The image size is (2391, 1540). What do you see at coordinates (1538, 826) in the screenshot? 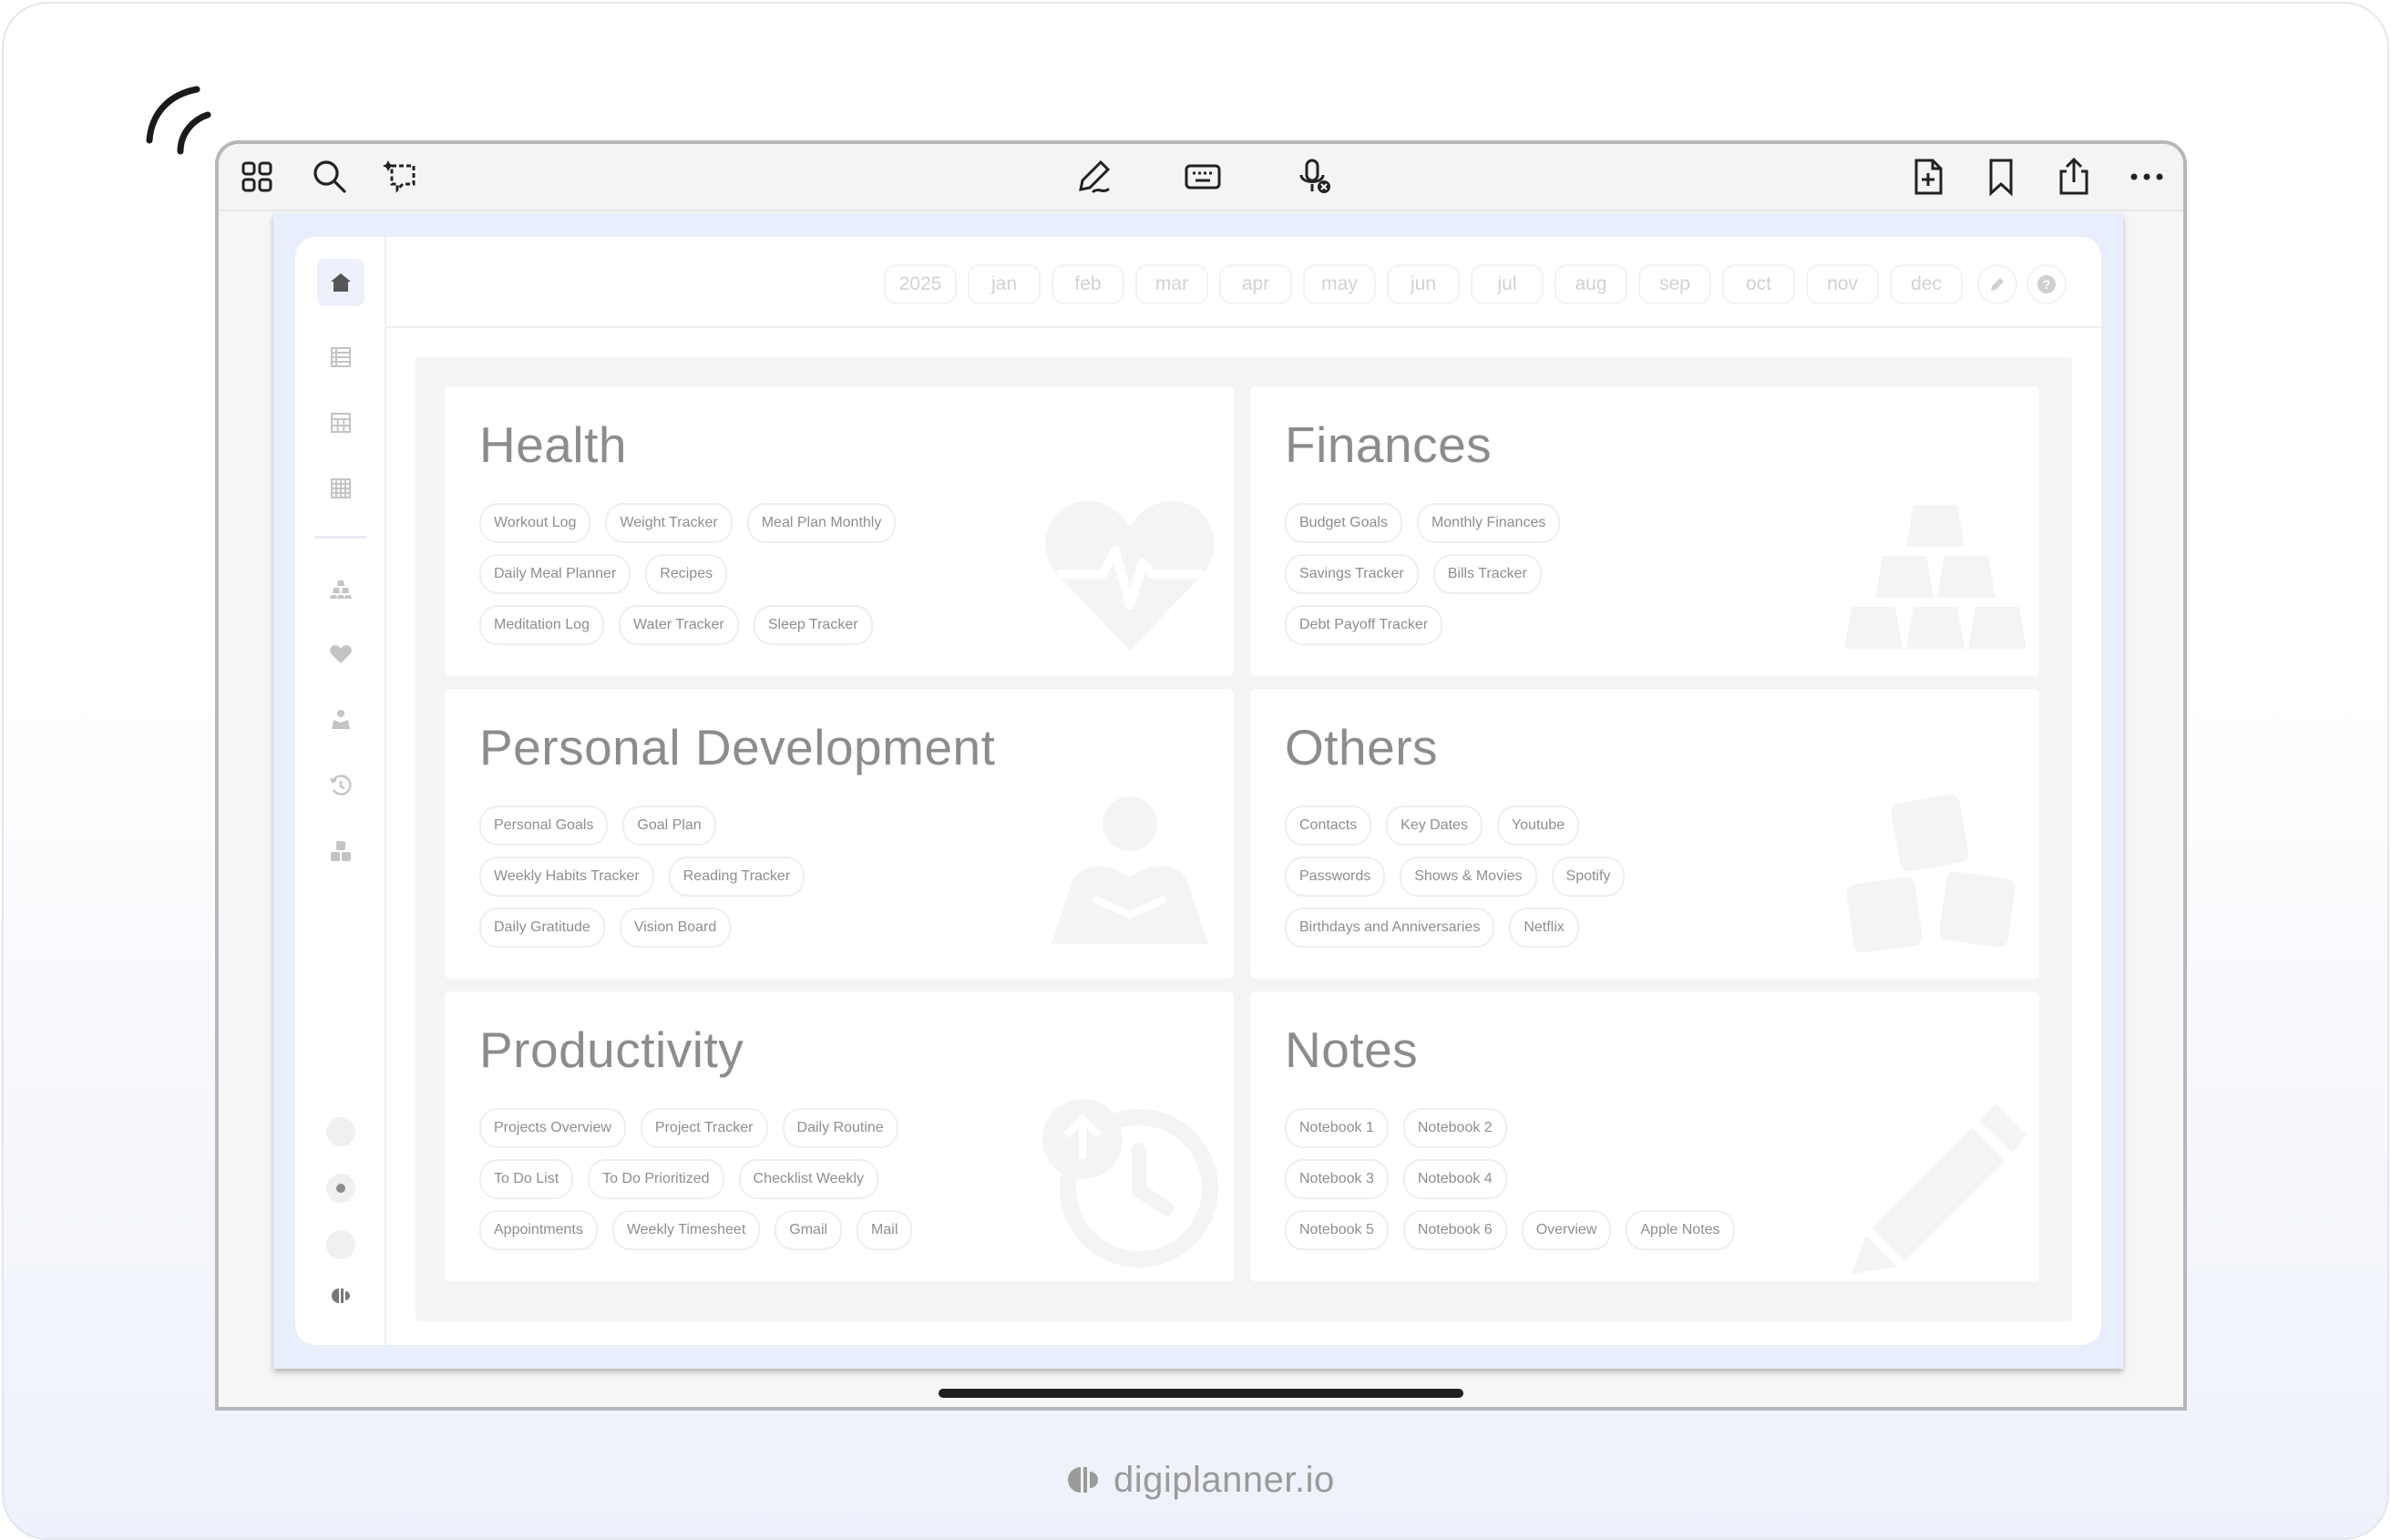
I see `link-tag: Youtube` at bounding box center [1538, 826].